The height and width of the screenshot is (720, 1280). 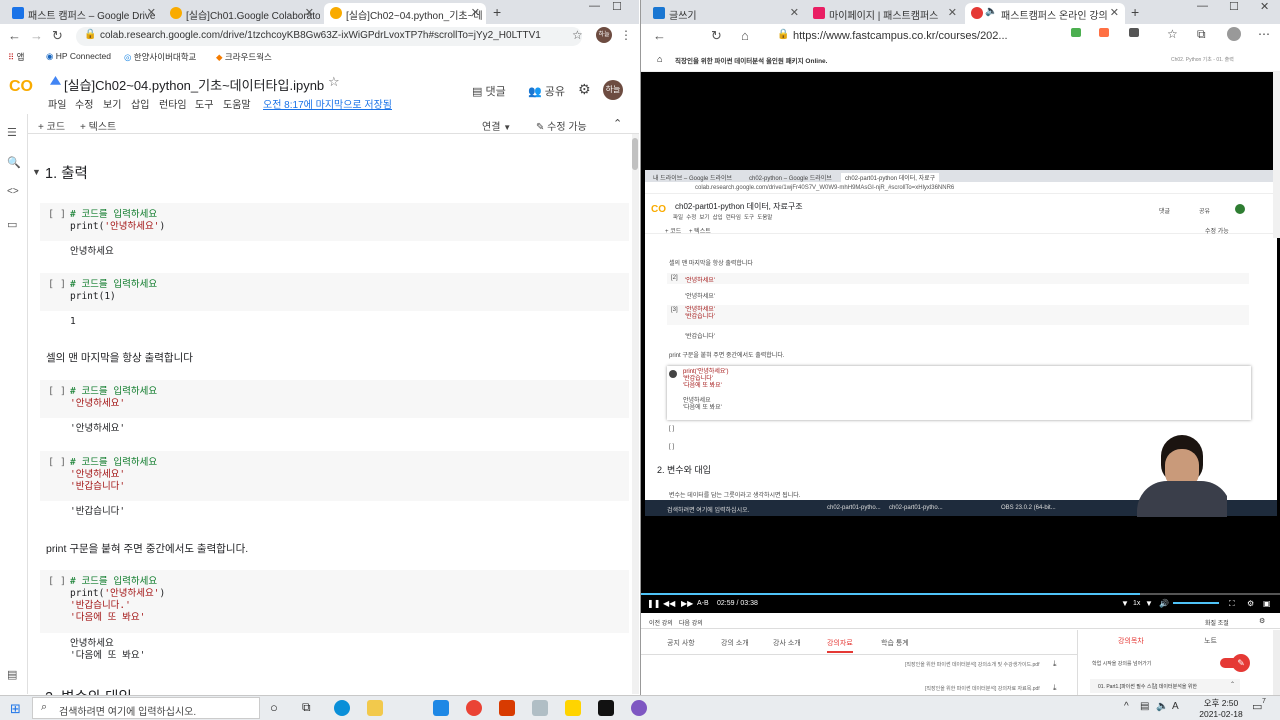 What do you see at coordinates (681, 643) in the screenshot?
I see `tab-notice: 공지 사항` at bounding box center [681, 643].